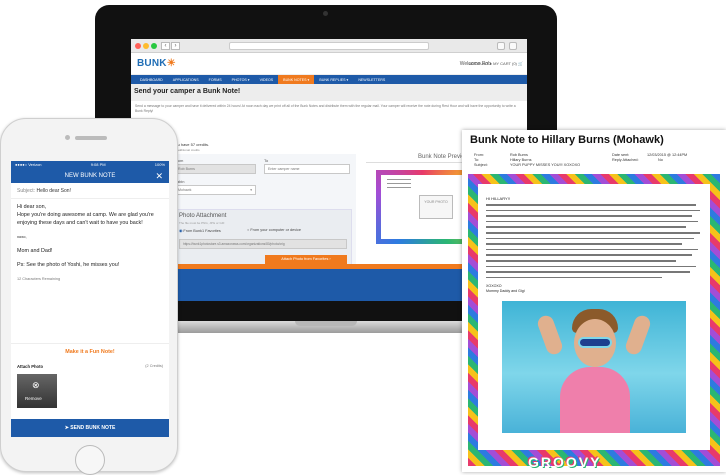 This screenshot has height=475, width=726. I want to click on radio-favorites: ◉ From Bunk1 Favorites, so click(200, 230).